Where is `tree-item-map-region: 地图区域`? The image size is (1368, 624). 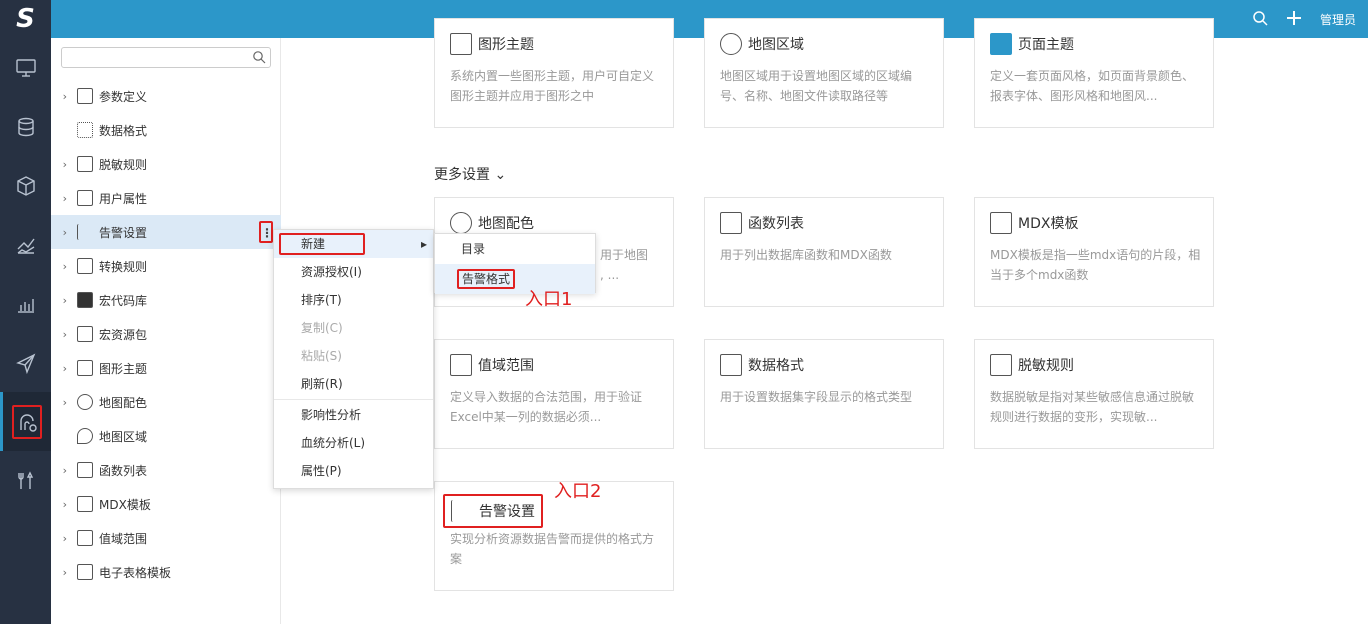 tree-item-map-region: 地图区域 is located at coordinates (166, 436).